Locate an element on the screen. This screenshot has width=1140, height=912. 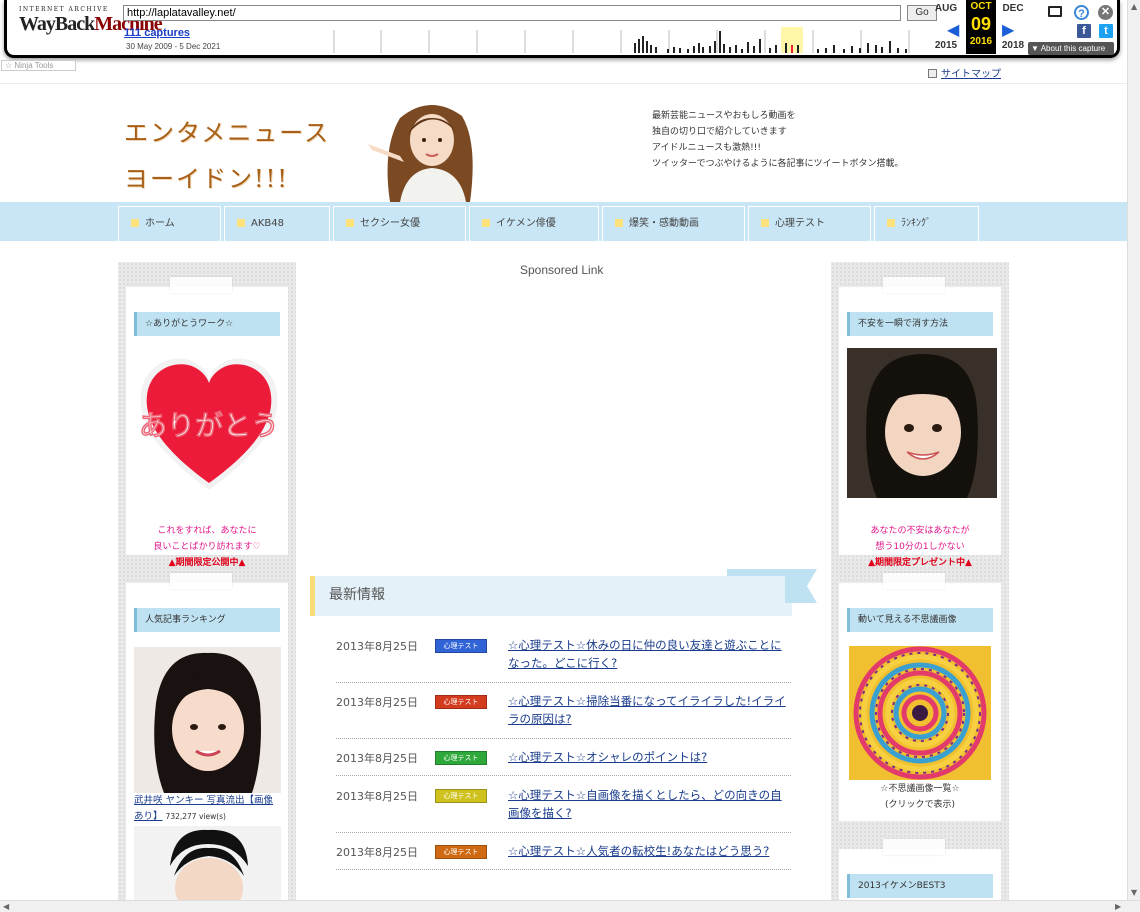
about-capture-label: About this capture is located at coordinates (1073, 48).